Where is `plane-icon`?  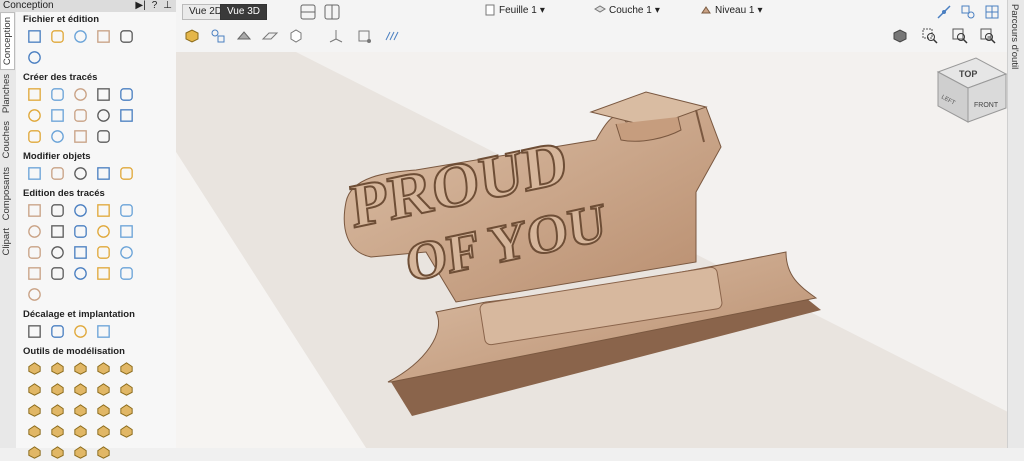
plane-icon is located at coordinates (270, 36).